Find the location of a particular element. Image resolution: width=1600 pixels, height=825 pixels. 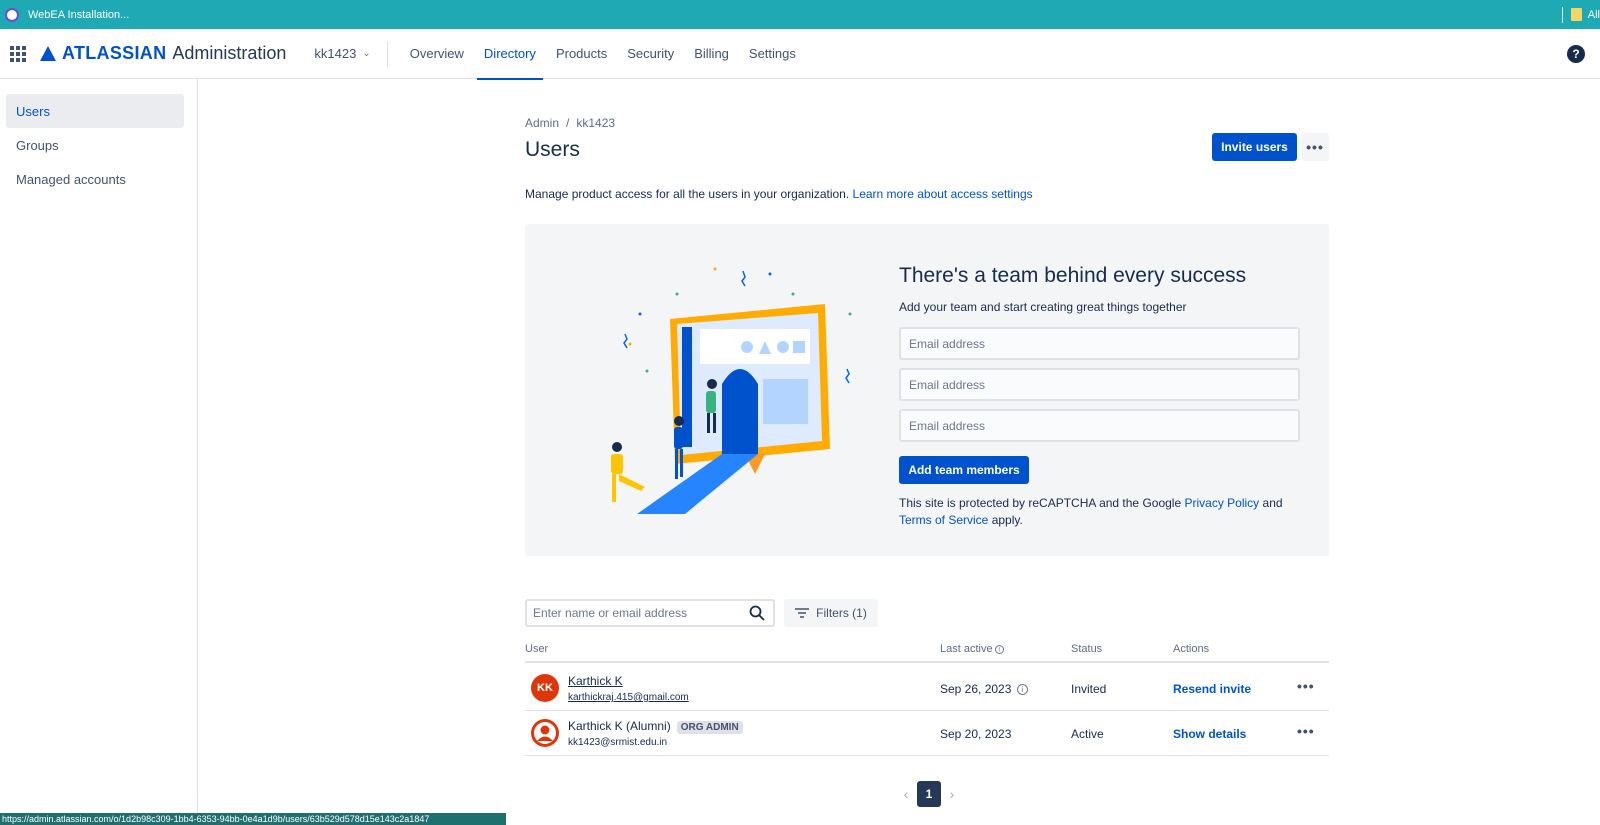

bookmark-divider is located at coordinates (1562, 14).